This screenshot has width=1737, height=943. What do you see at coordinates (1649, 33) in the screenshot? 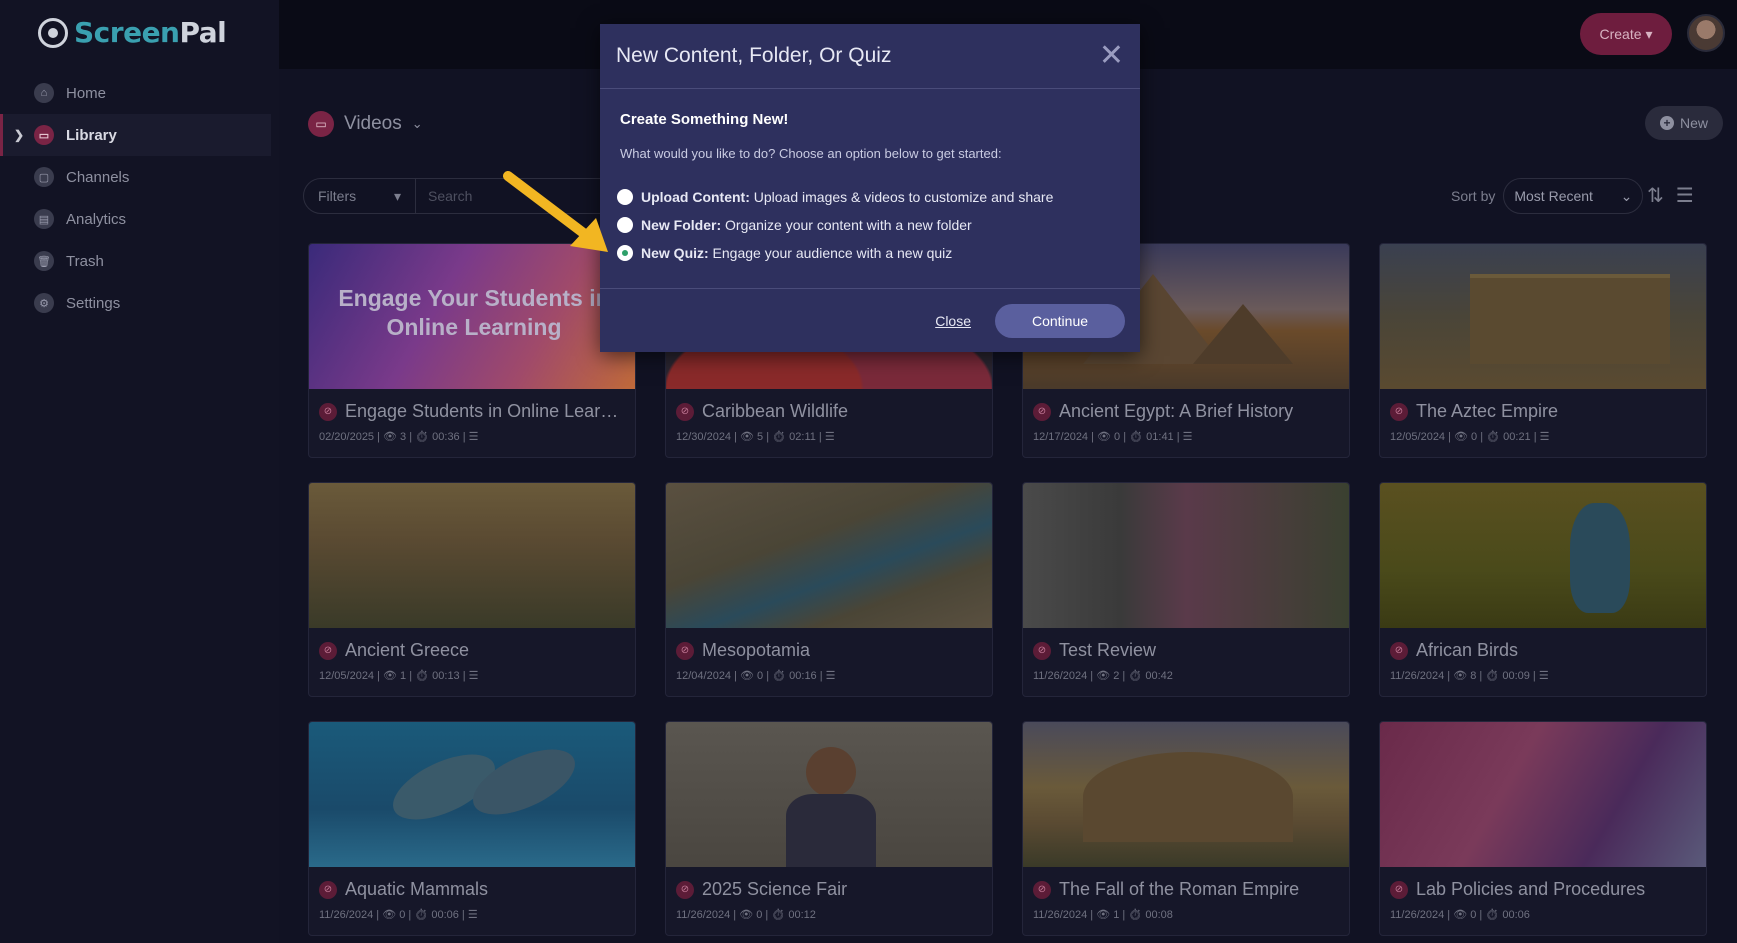
I see `chevron-down-icon: ▾` at bounding box center [1649, 33].